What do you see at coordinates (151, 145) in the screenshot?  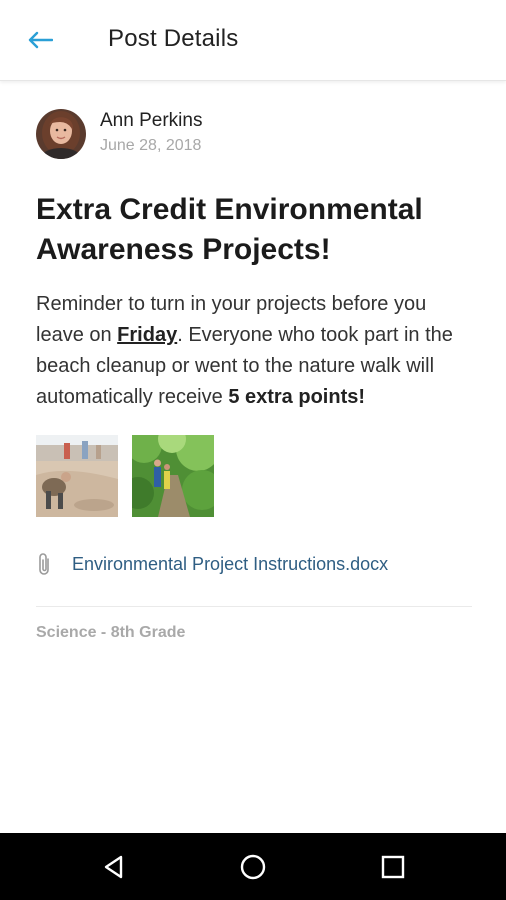 I see `post-date: June 28, 2018` at bounding box center [151, 145].